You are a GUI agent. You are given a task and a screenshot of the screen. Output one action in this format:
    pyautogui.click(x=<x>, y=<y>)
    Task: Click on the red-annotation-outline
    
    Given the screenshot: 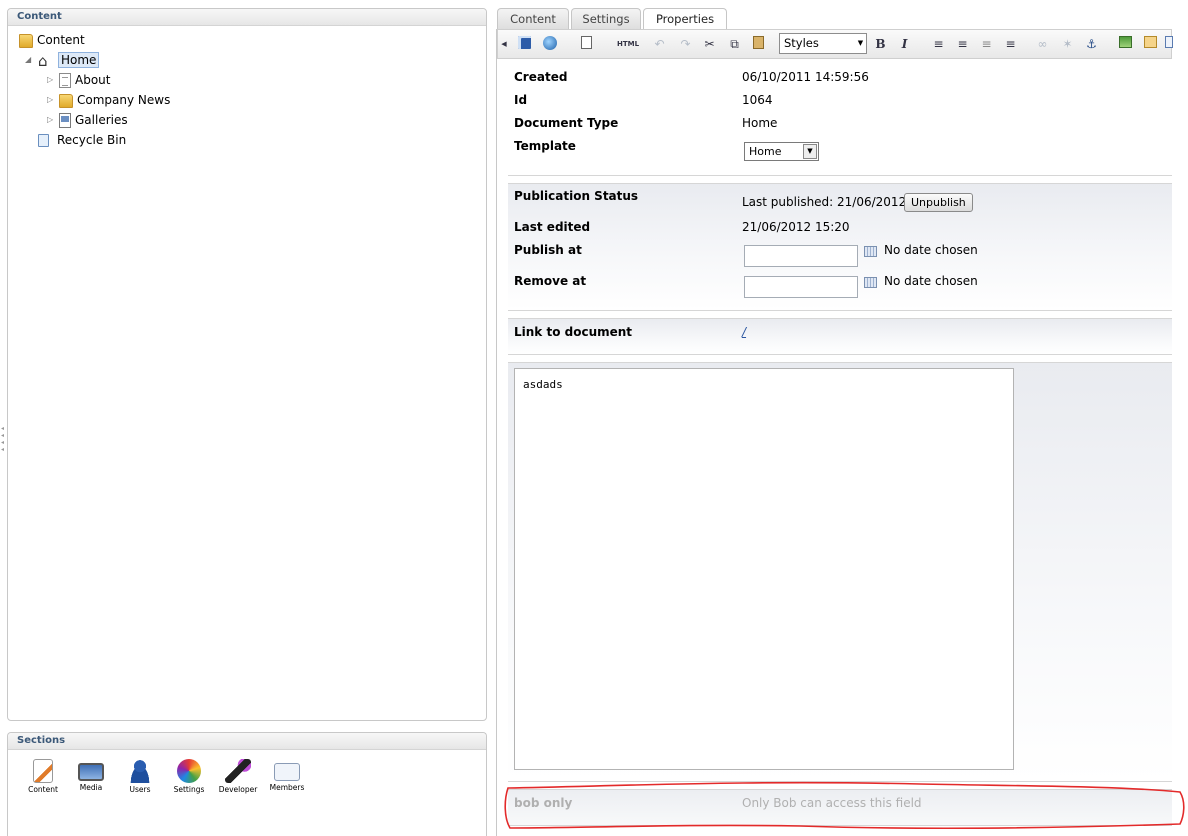 What is the action you would take?
    pyautogui.click(x=844, y=805)
    